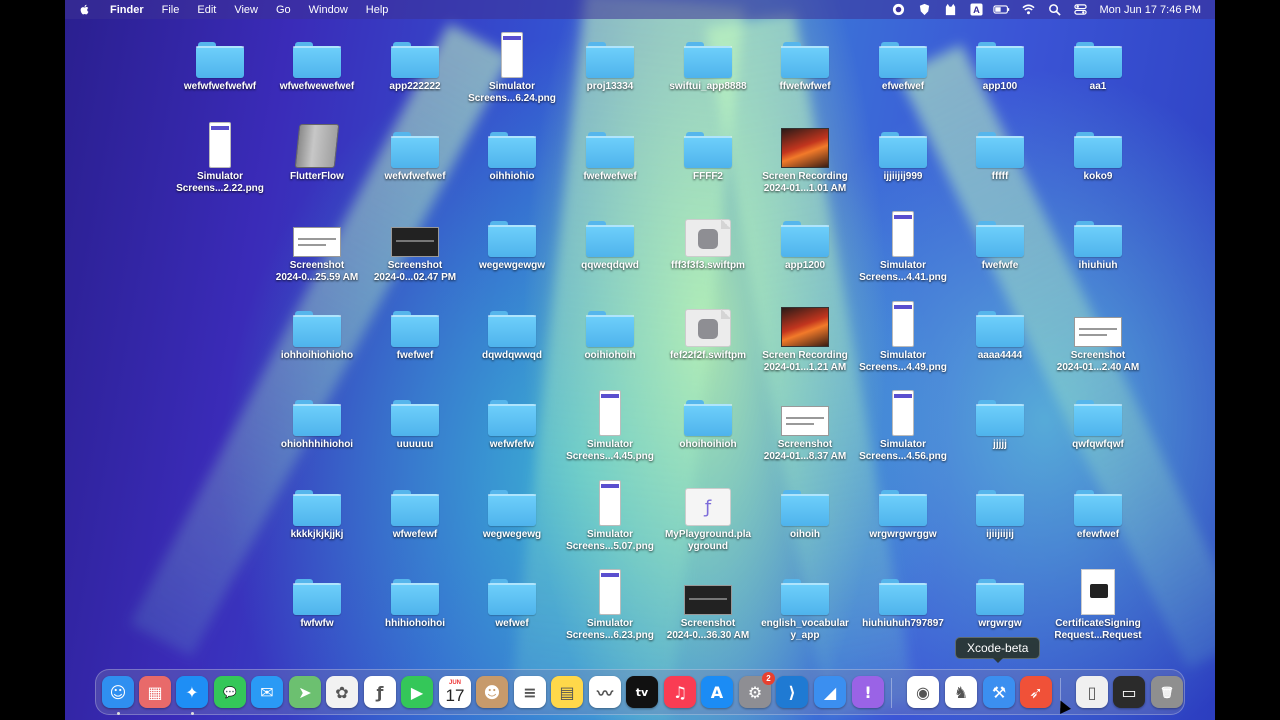 Image resolution: width=1280 pixels, height=720 pixels. I want to click on desktop-item: Screenshot 2024-0...36.30 AM, so click(708, 603).